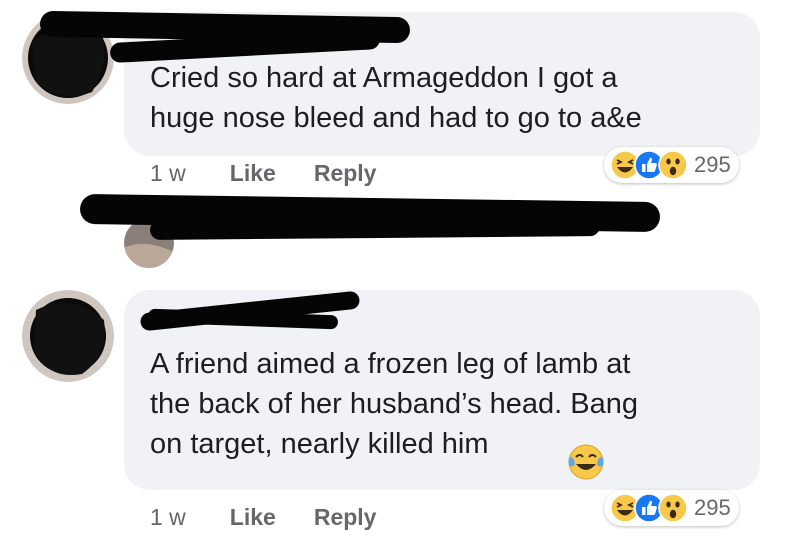  I want to click on redacted-replies-link, so click(375, 228).